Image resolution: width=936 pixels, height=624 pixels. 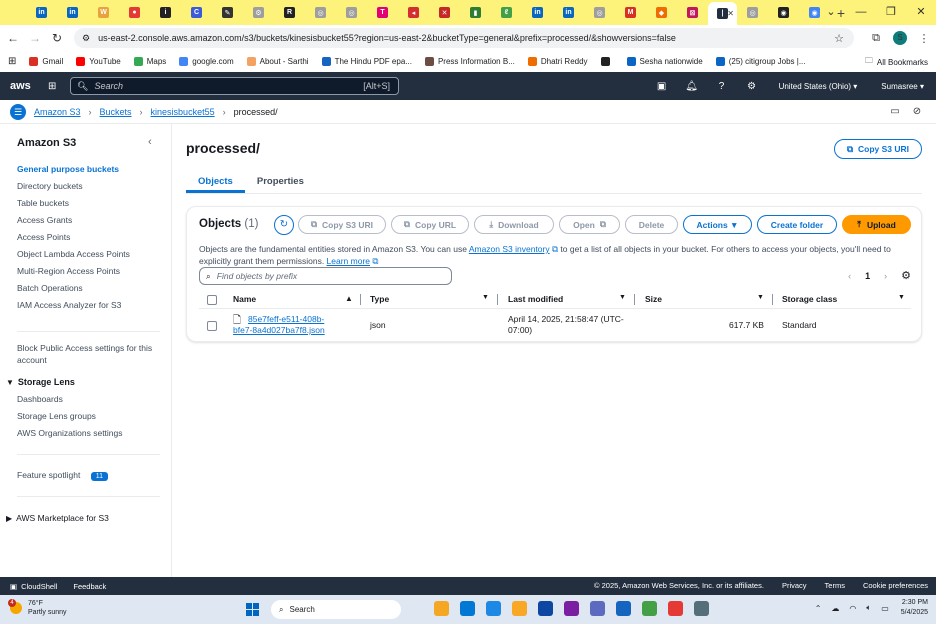 I want to click on create-folder-button: Create folder, so click(x=797, y=224).